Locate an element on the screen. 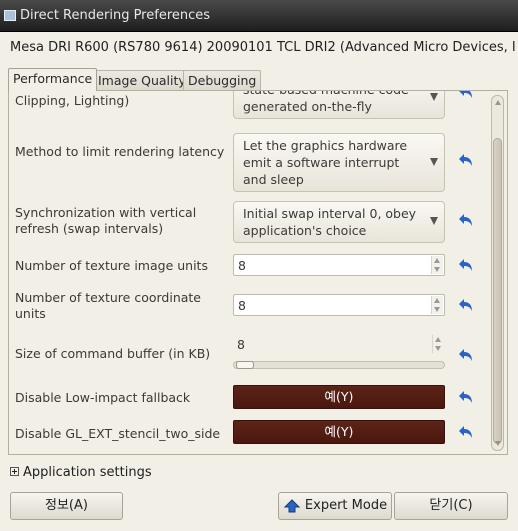 The image size is (518, 531). setting-label: Clipping, Lighting) is located at coordinates (72, 100).